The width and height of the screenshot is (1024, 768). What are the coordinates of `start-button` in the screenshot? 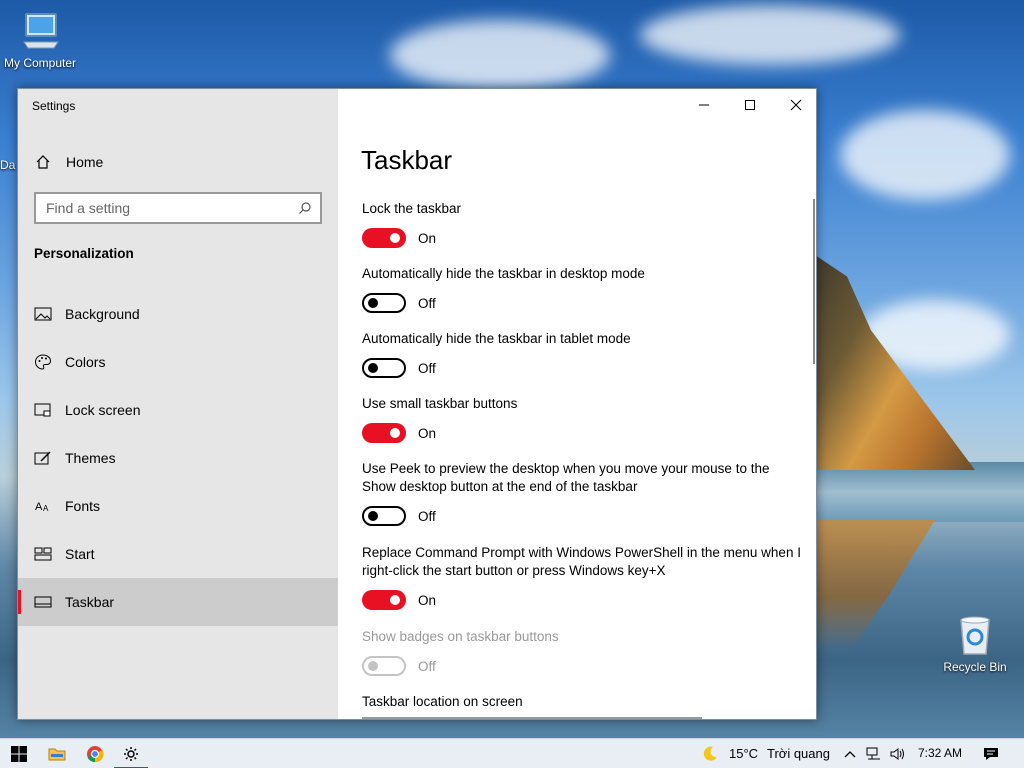 It's located at (19, 753).